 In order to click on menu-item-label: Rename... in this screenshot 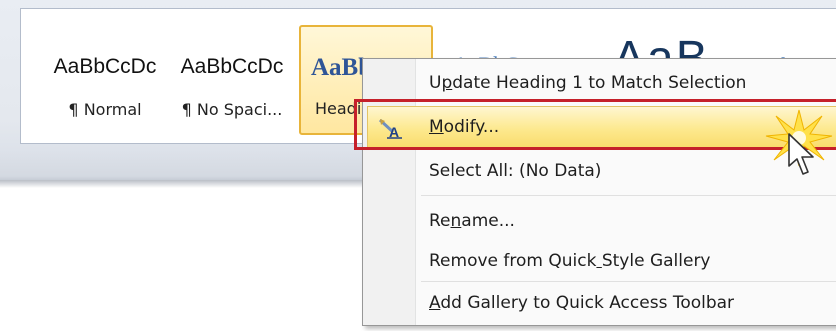, I will do `click(472, 221)`.